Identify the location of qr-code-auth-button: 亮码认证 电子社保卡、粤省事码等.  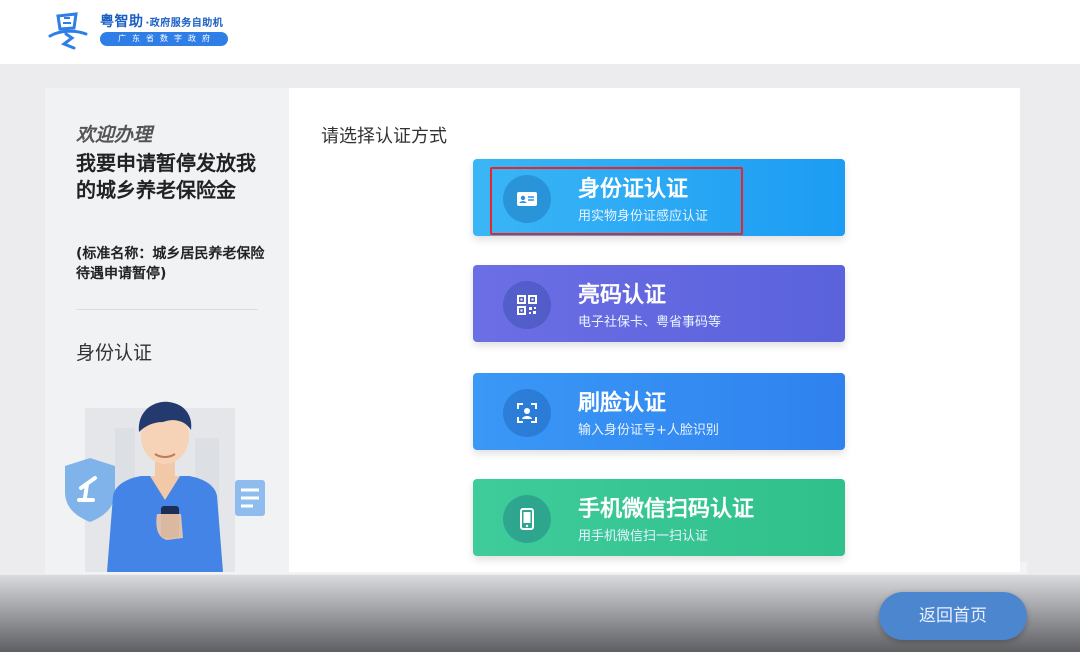
(659, 303).